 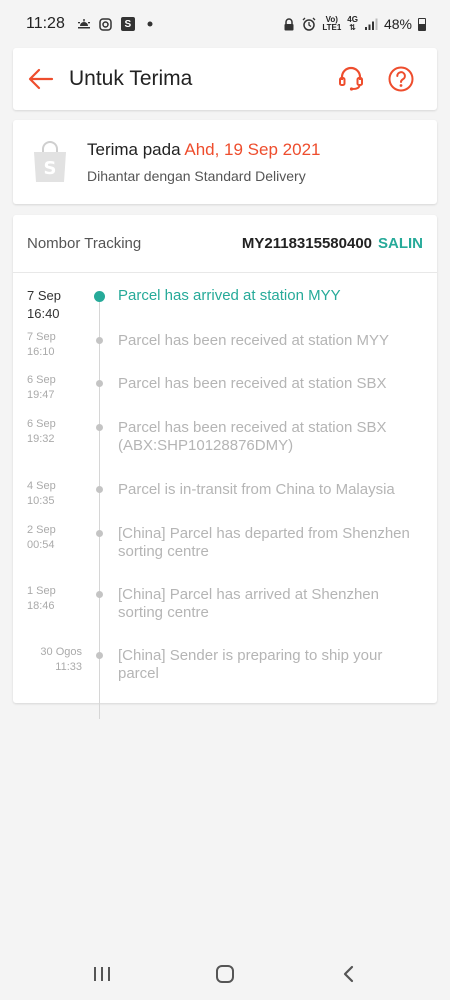 What do you see at coordinates (41, 486) in the screenshot?
I see `event-date: 4 Sep` at bounding box center [41, 486].